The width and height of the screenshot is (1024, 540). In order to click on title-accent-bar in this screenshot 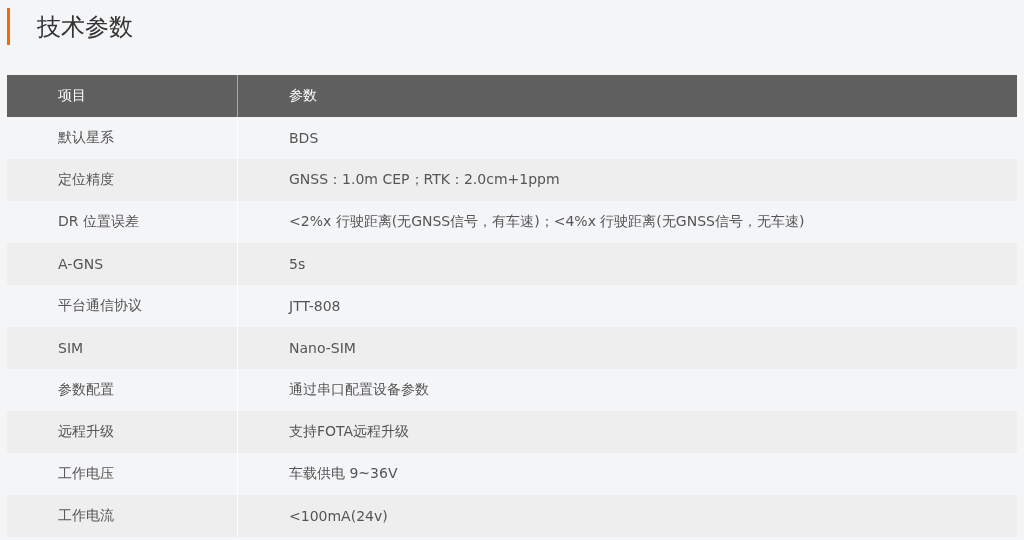, I will do `click(8, 26)`.